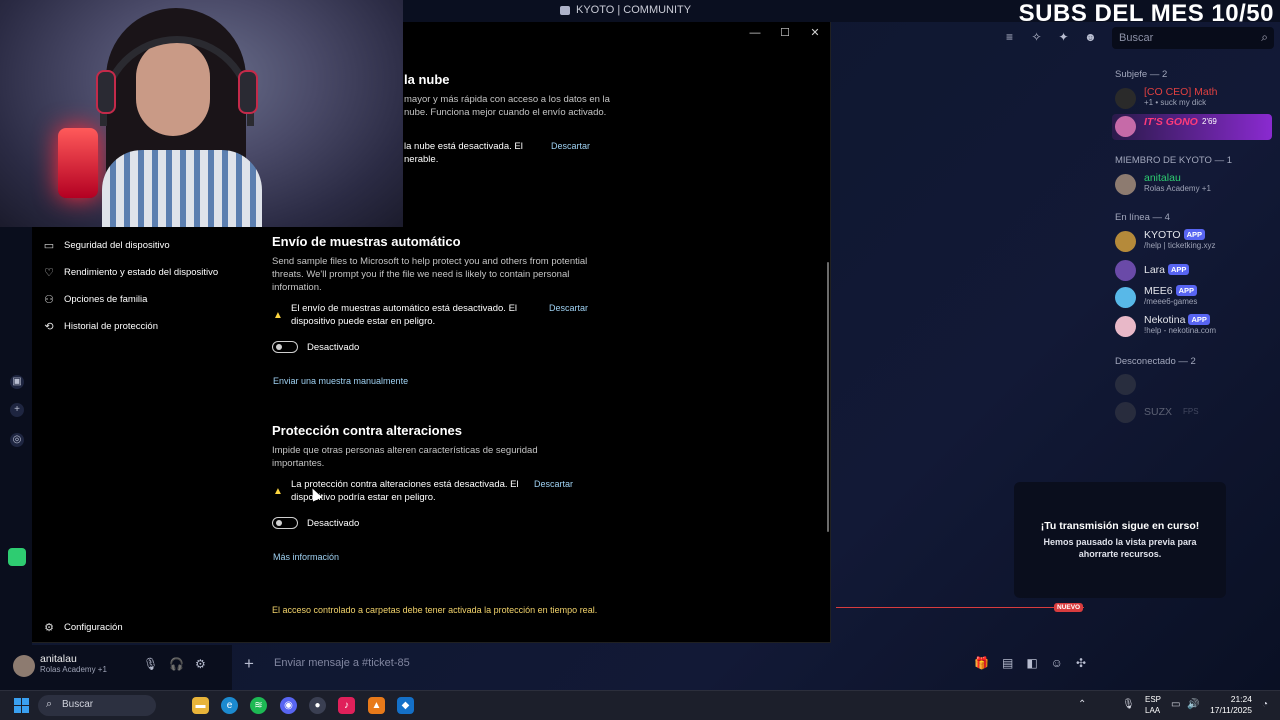  I want to click on discord-search-input: Buscar ⌕, so click(1193, 38).